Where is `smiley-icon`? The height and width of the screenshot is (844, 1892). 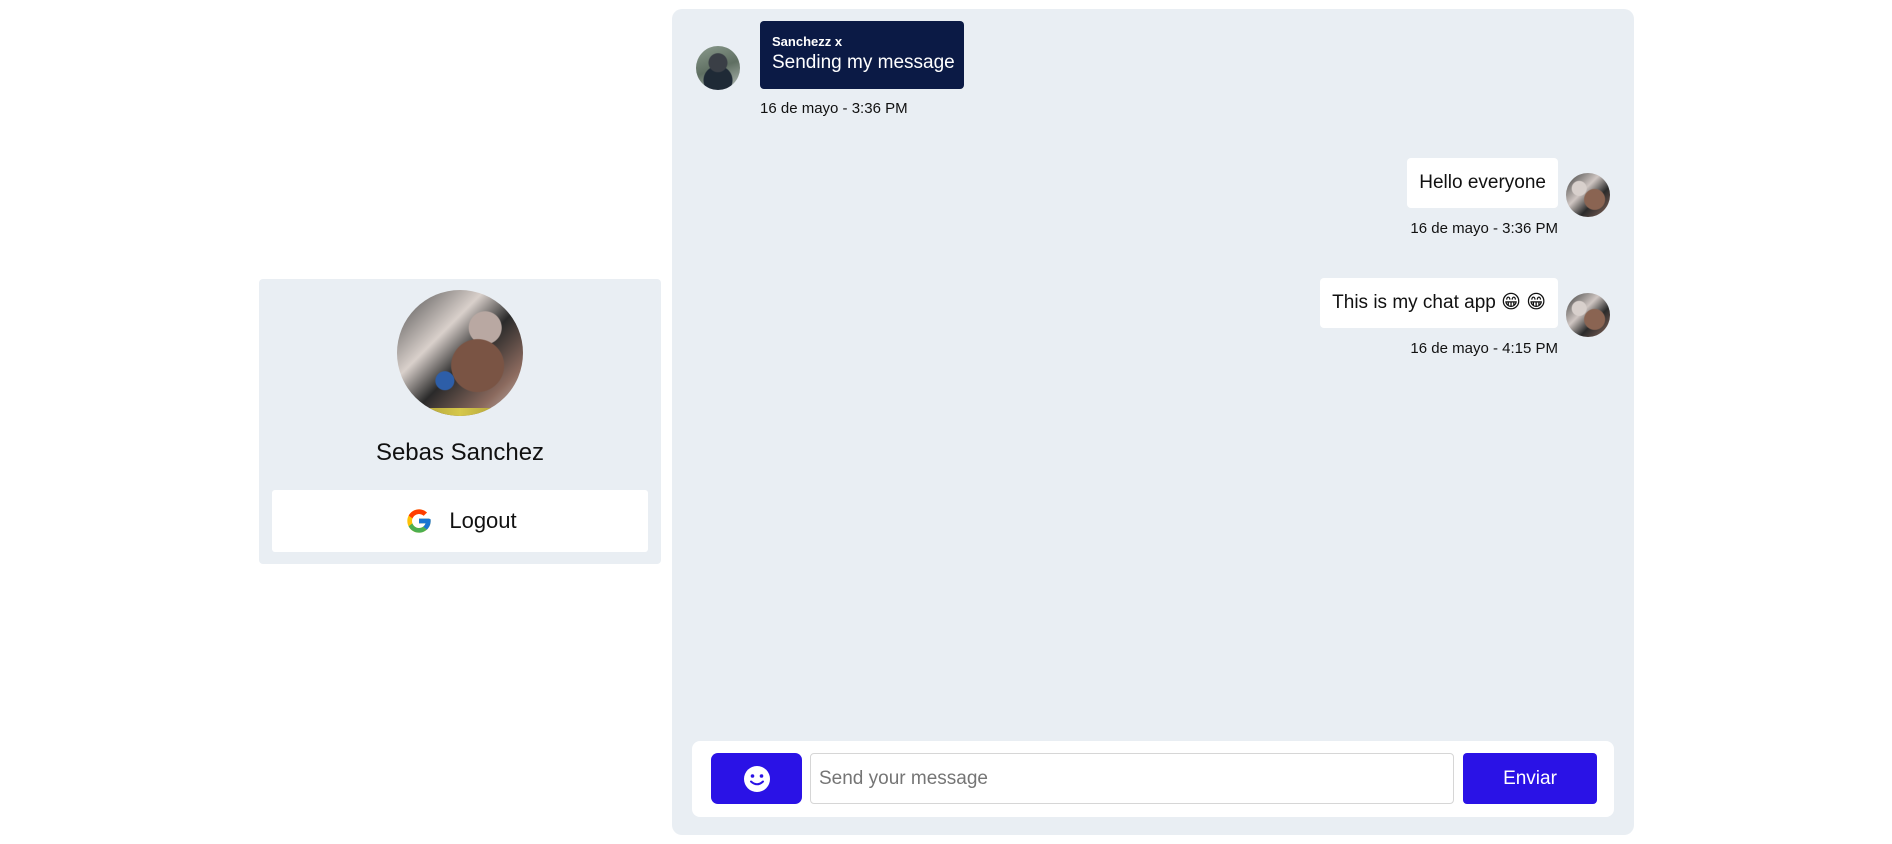
smiley-icon is located at coordinates (756, 778).